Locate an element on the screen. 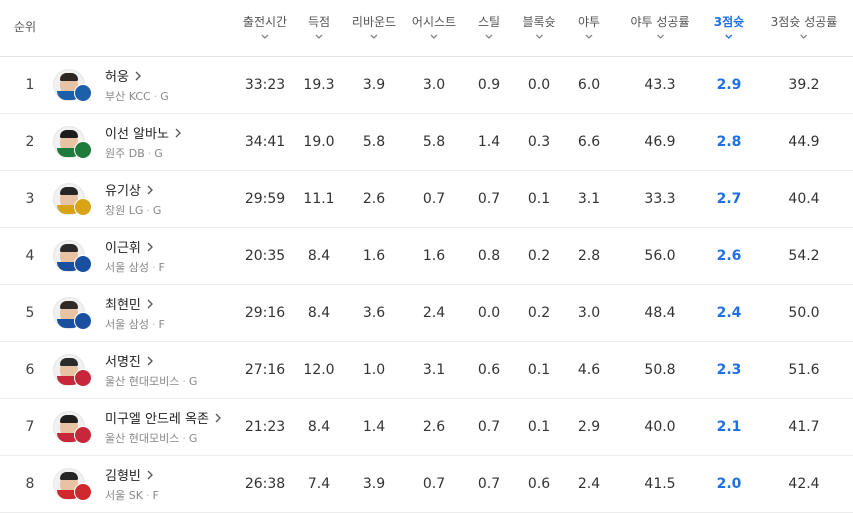 Image resolution: width=853 pixels, height=513 pixels. rank-cell: 3 is located at coordinates (30, 199).